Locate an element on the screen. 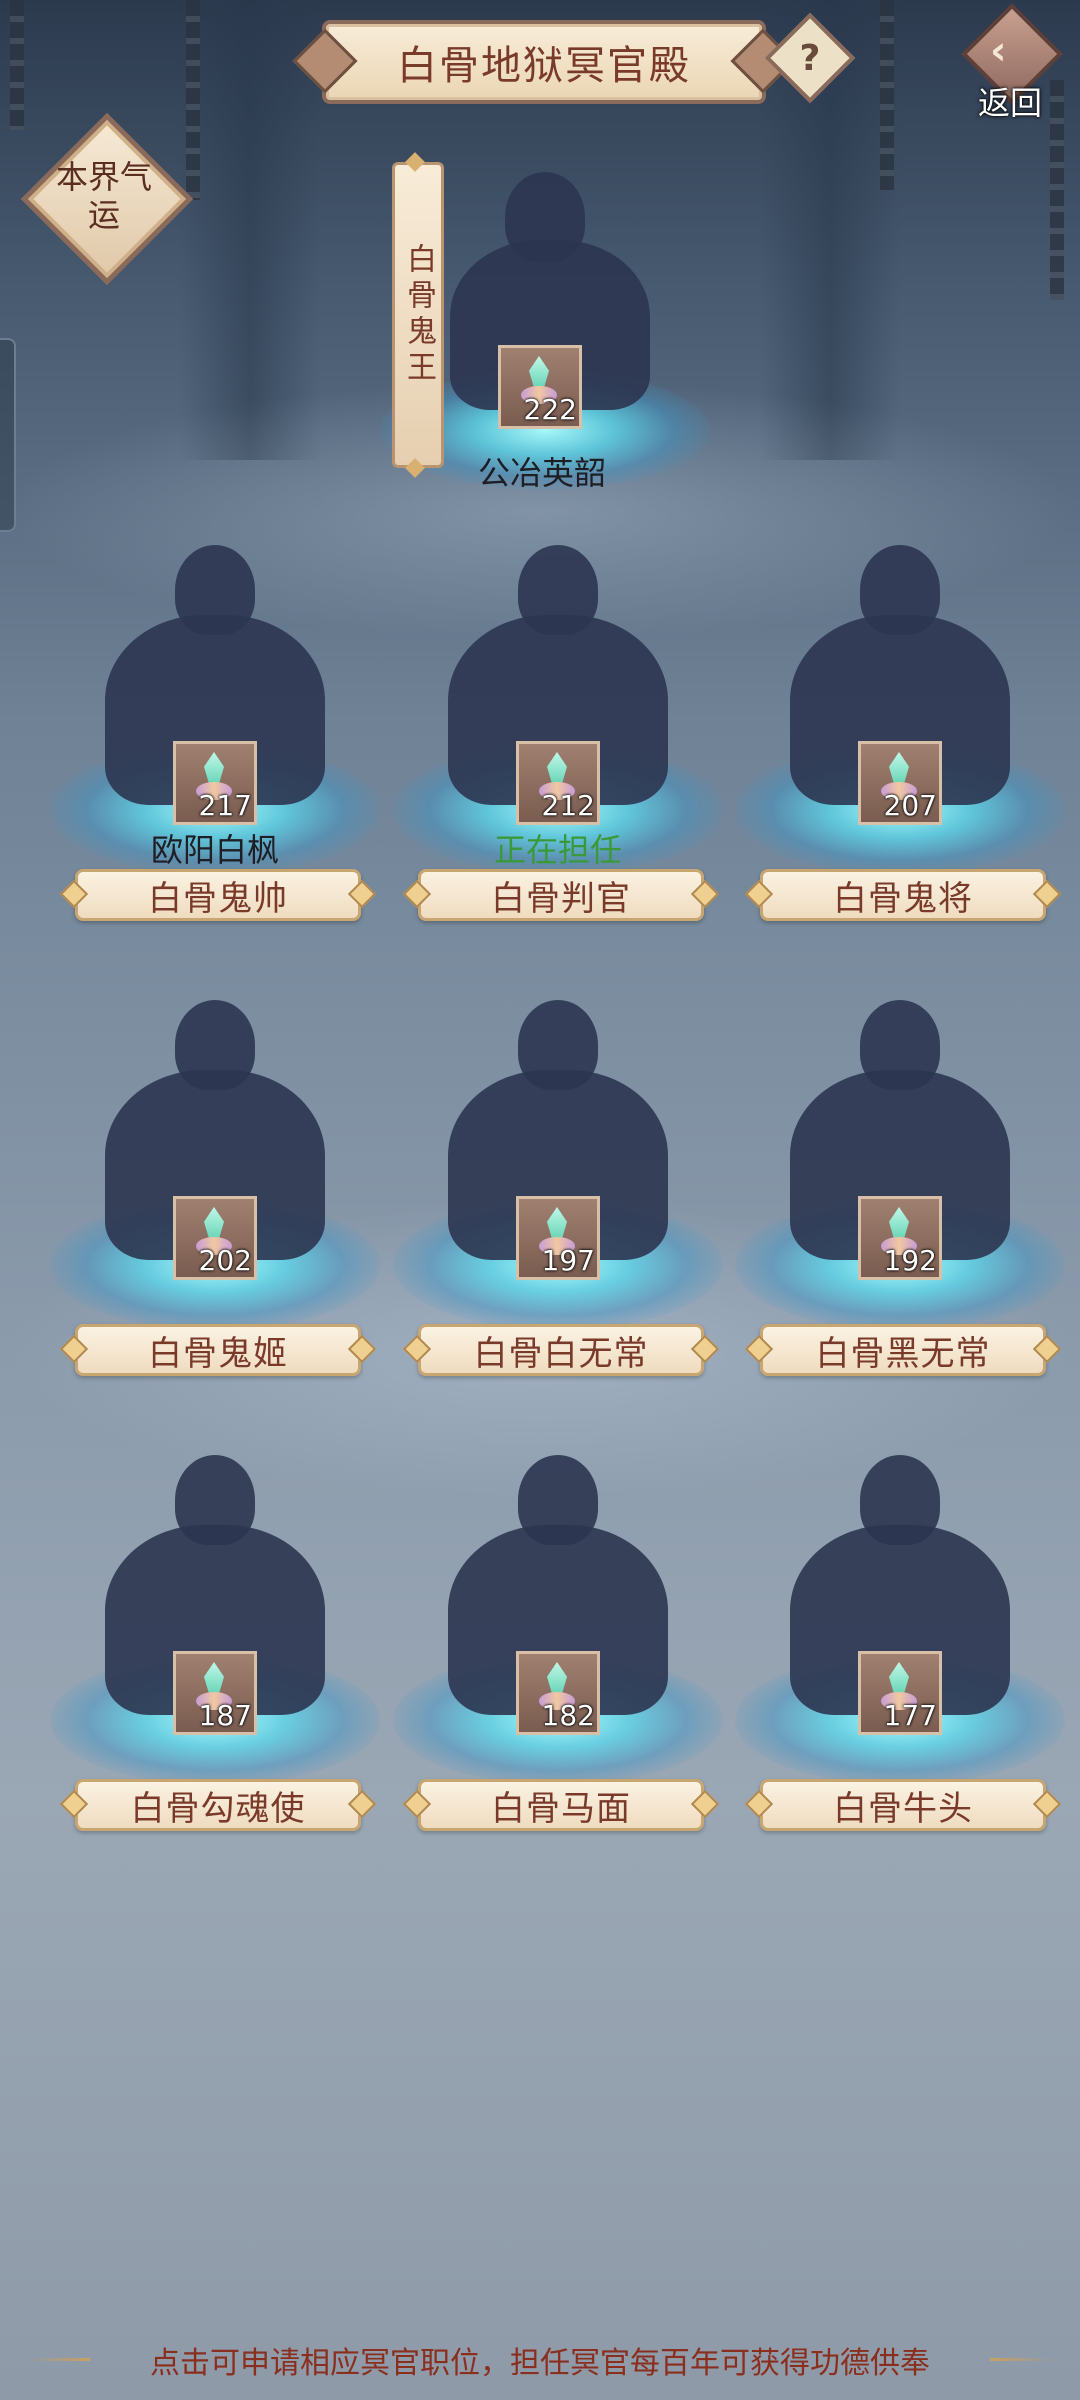  slot-rank-level: 212 is located at coordinates (568, 805).